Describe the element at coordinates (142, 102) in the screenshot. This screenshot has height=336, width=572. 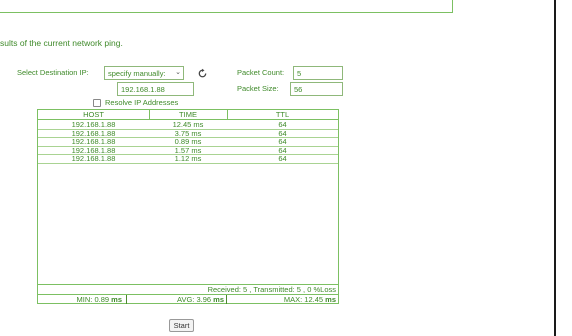
I see `resolve-ip-label: Resolve IP Addresses` at that location.